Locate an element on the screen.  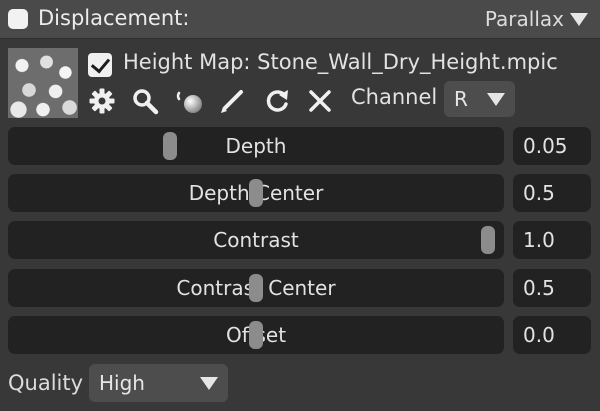
depth-center-slider: Depth Center is located at coordinates (256, 193).